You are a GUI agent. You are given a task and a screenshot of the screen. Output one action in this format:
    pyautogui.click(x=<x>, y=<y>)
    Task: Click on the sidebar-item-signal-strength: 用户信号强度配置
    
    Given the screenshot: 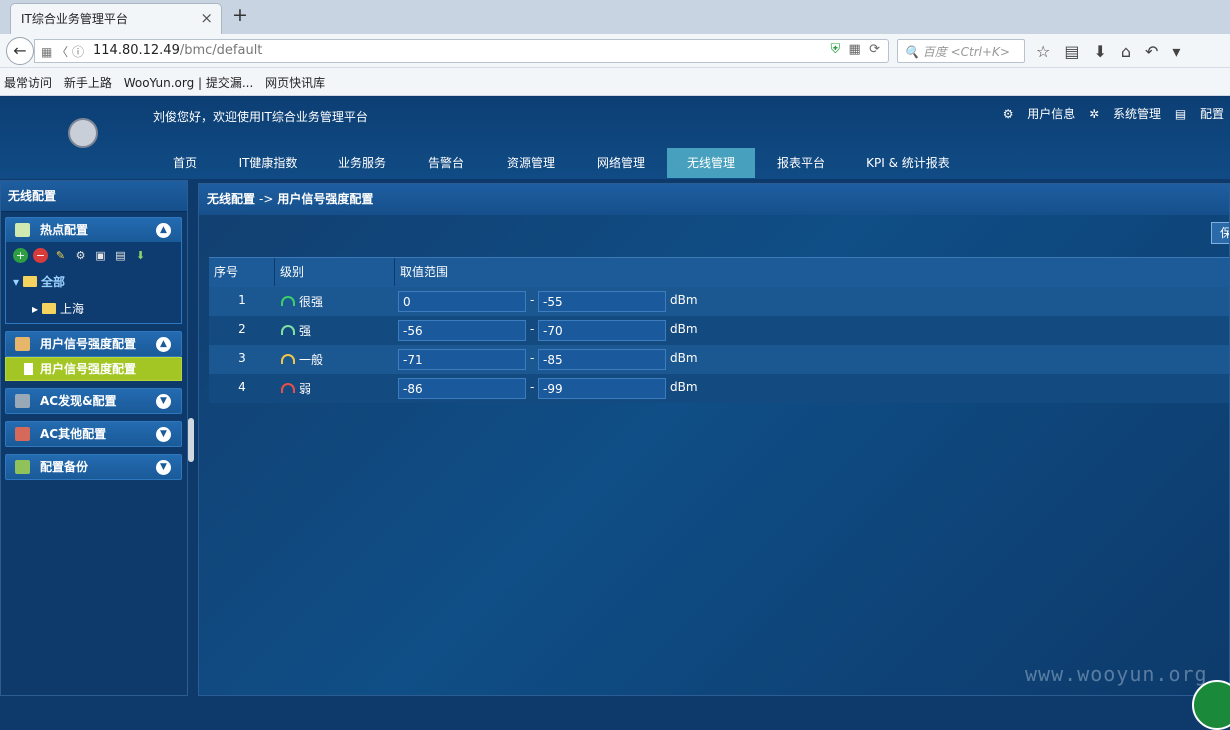 What is the action you would take?
    pyautogui.click(x=93, y=369)
    